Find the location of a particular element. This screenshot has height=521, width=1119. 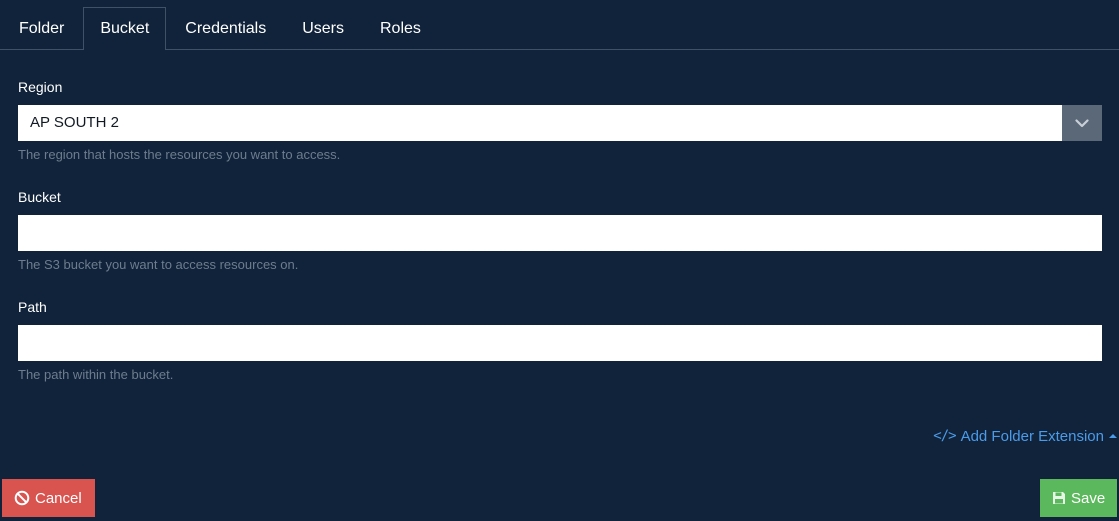

path-label: Path is located at coordinates (32, 307).